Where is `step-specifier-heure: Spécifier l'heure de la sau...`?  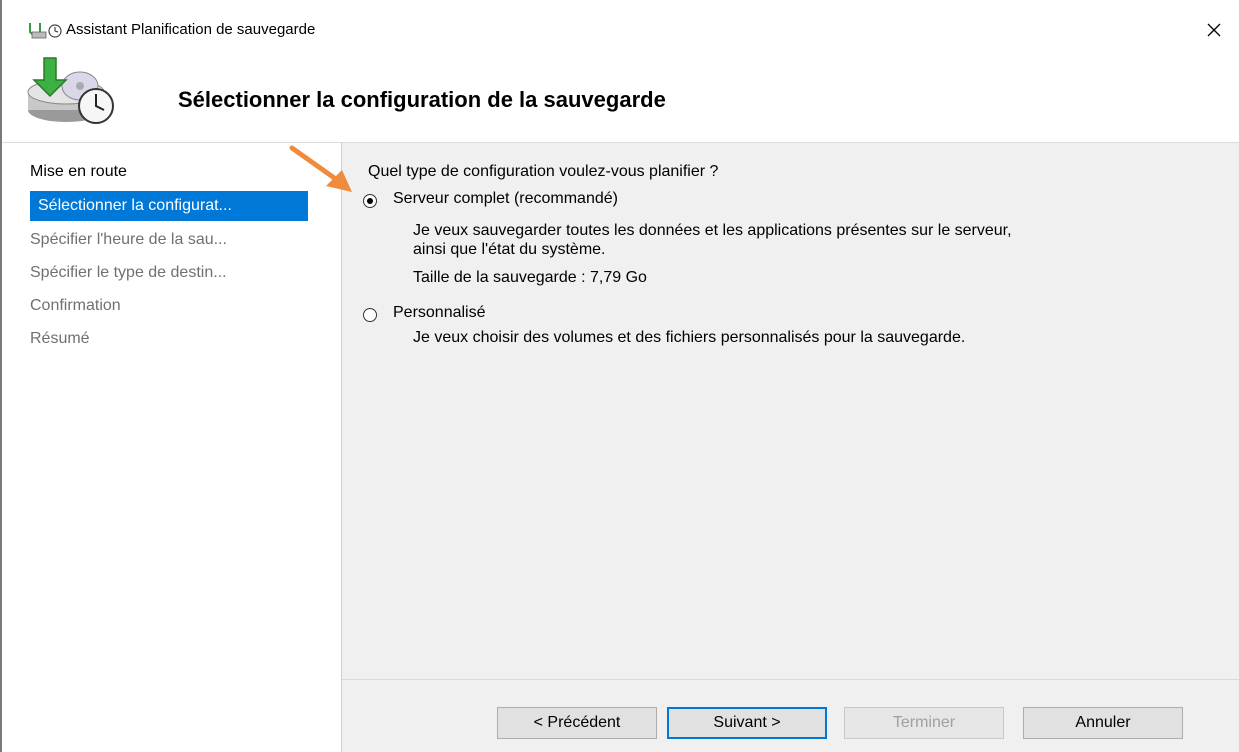
step-specifier-heure: Spécifier l'heure de la sau... is located at coordinates (128, 240).